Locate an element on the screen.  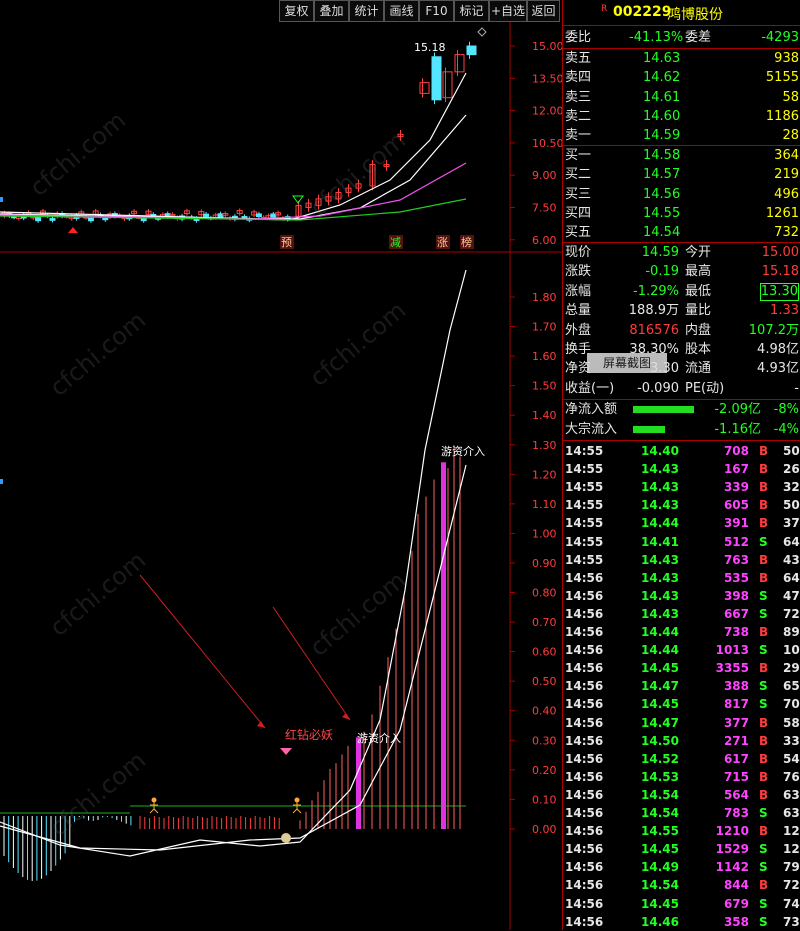
ask-price: 14.62 is located at coordinates (662, 78).